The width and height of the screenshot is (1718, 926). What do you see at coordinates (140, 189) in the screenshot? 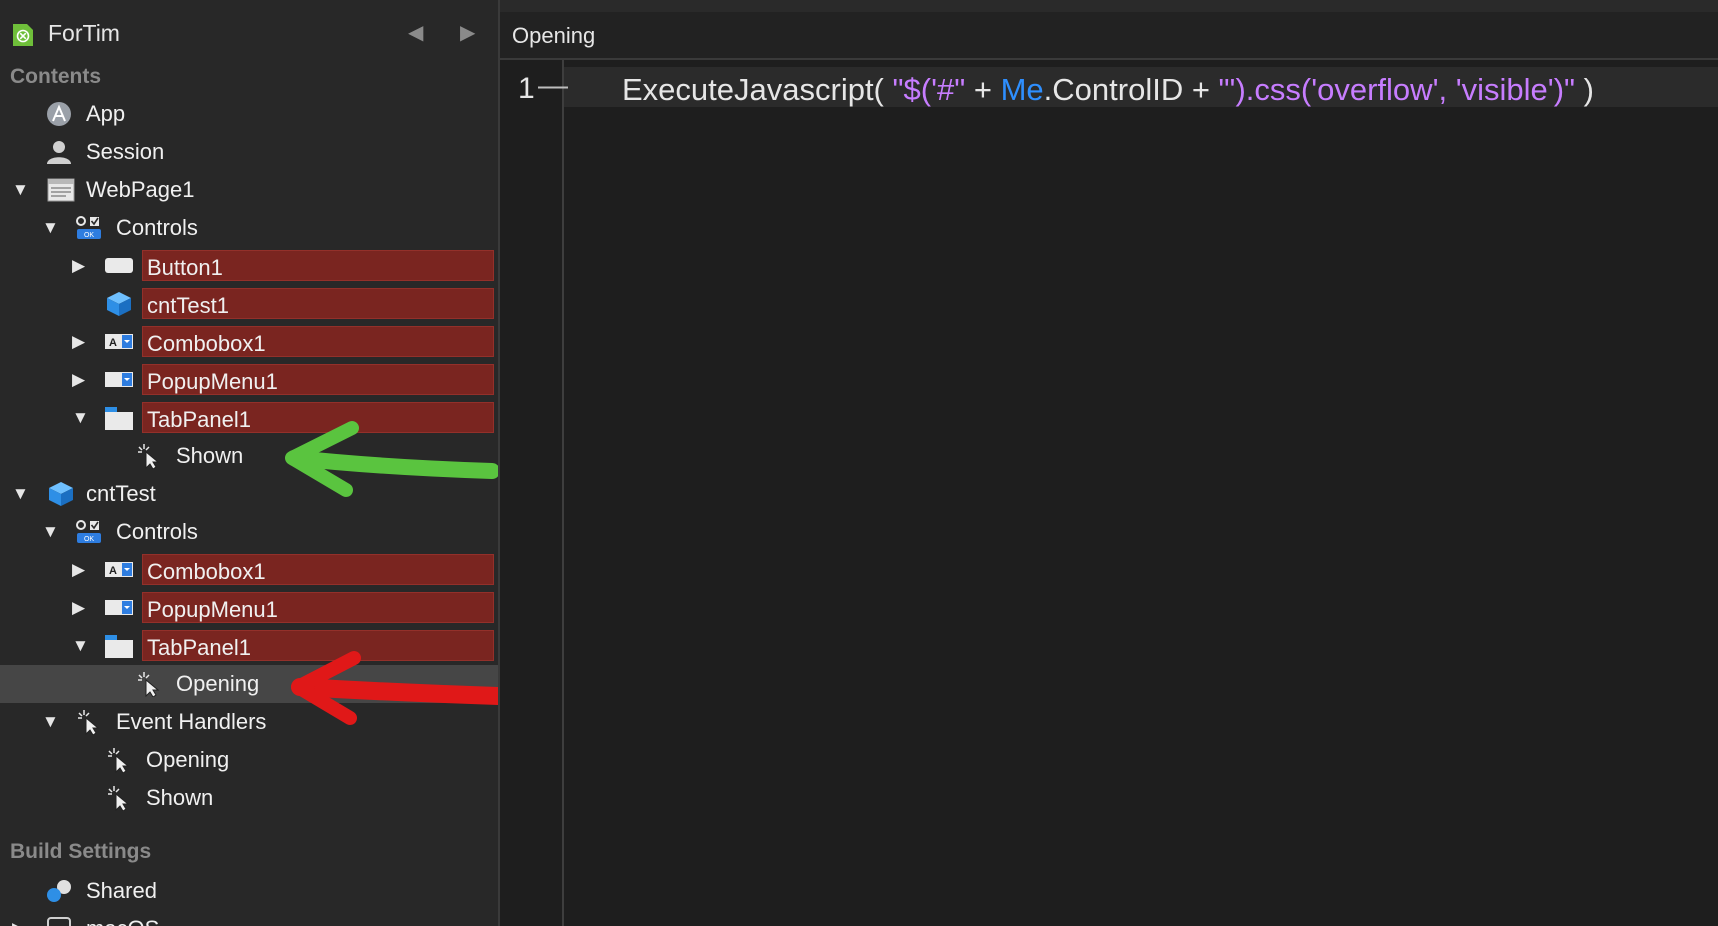
I see `sidebar-item-label: WebPage1` at bounding box center [140, 189].